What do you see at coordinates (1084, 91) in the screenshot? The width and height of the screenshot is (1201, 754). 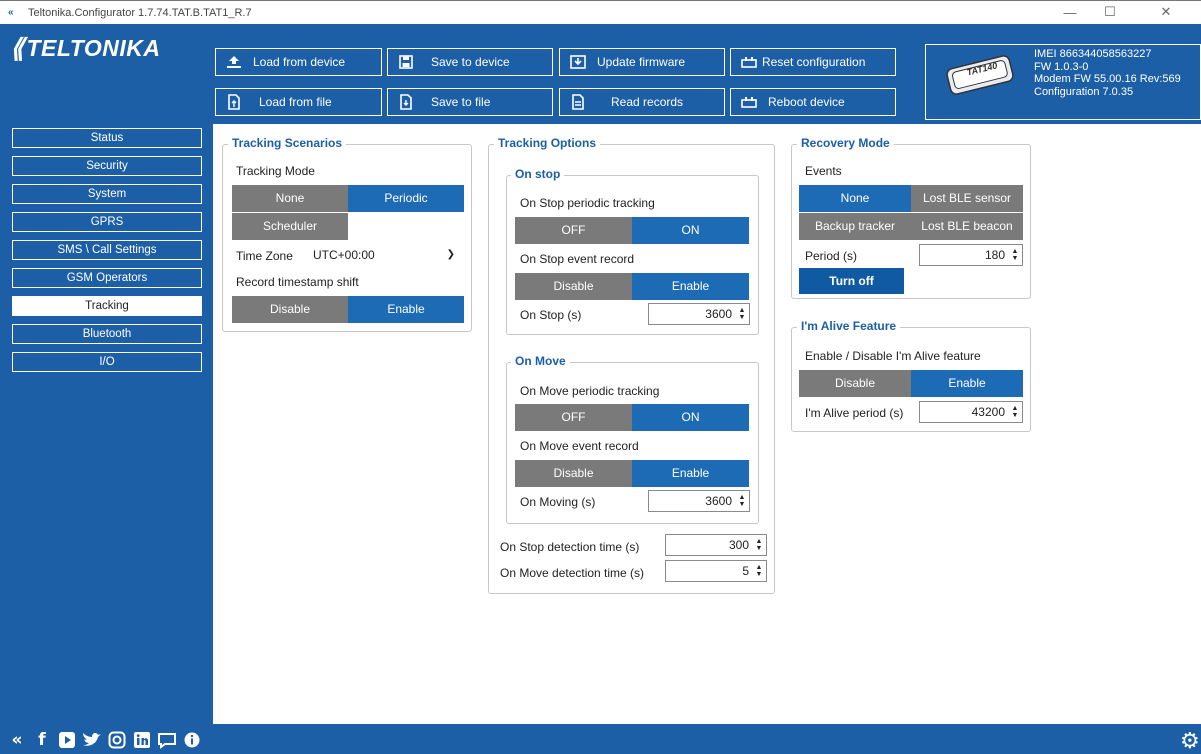 I see `configuration-version-text: Configuration 7.0.35` at bounding box center [1084, 91].